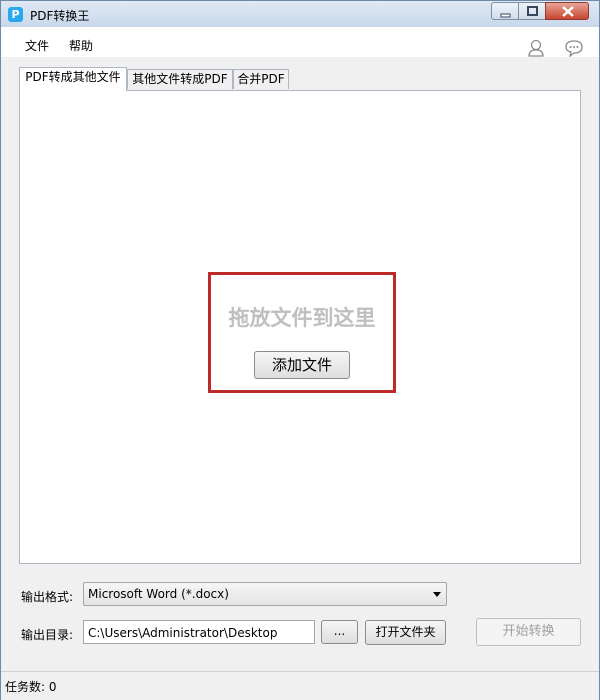  Describe the element at coordinates (536, 48) in the screenshot. I see `user-icon` at that location.